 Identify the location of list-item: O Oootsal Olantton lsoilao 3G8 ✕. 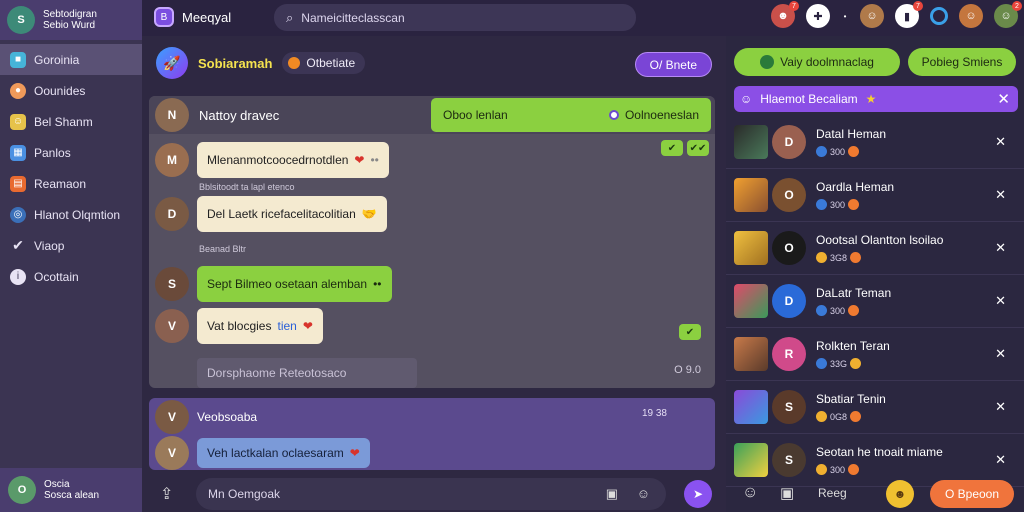
(875, 248).